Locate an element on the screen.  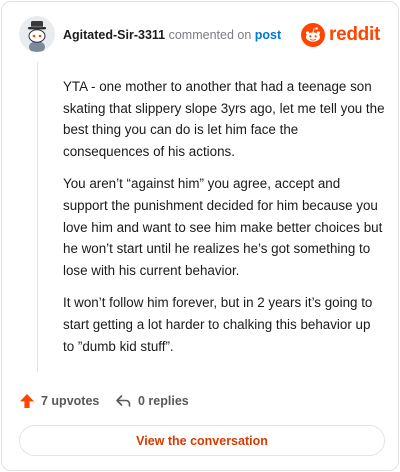
upvotes-stat: 7 upvotes is located at coordinates (59, 401).